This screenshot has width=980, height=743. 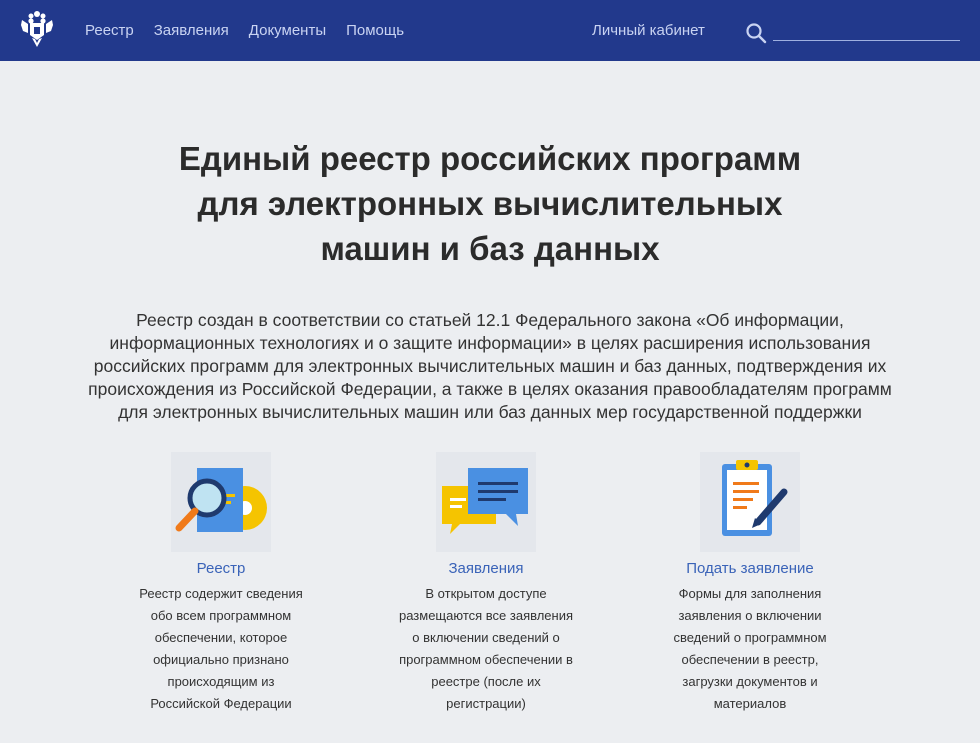 I want to click on messages-icon, so click(x=486, y=502).